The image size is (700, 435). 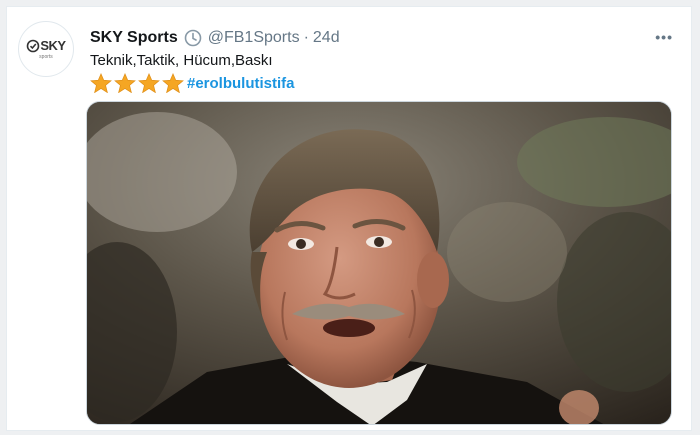 I want to click on tweet-header: SKY Sports @FB1Sports · 24d, so click(x=215, y=38).